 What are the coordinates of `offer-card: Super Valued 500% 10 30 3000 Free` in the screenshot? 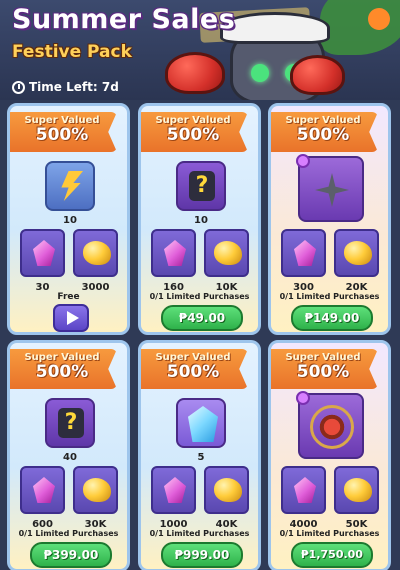 It's located at (68, 219).